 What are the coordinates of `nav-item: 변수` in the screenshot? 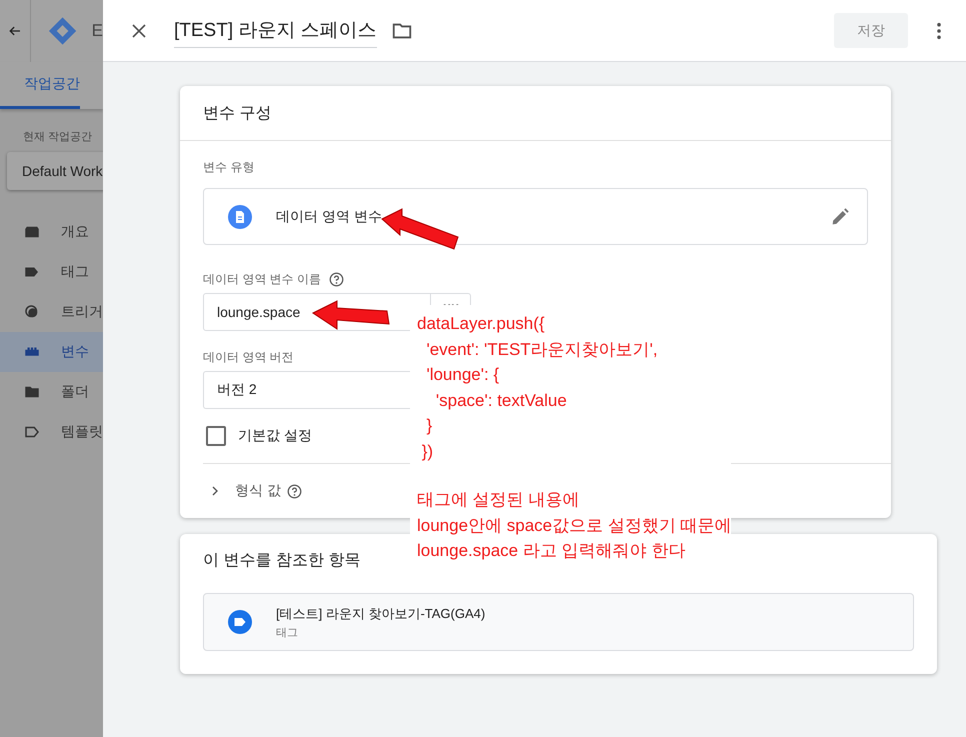 It's located at (51, 352).